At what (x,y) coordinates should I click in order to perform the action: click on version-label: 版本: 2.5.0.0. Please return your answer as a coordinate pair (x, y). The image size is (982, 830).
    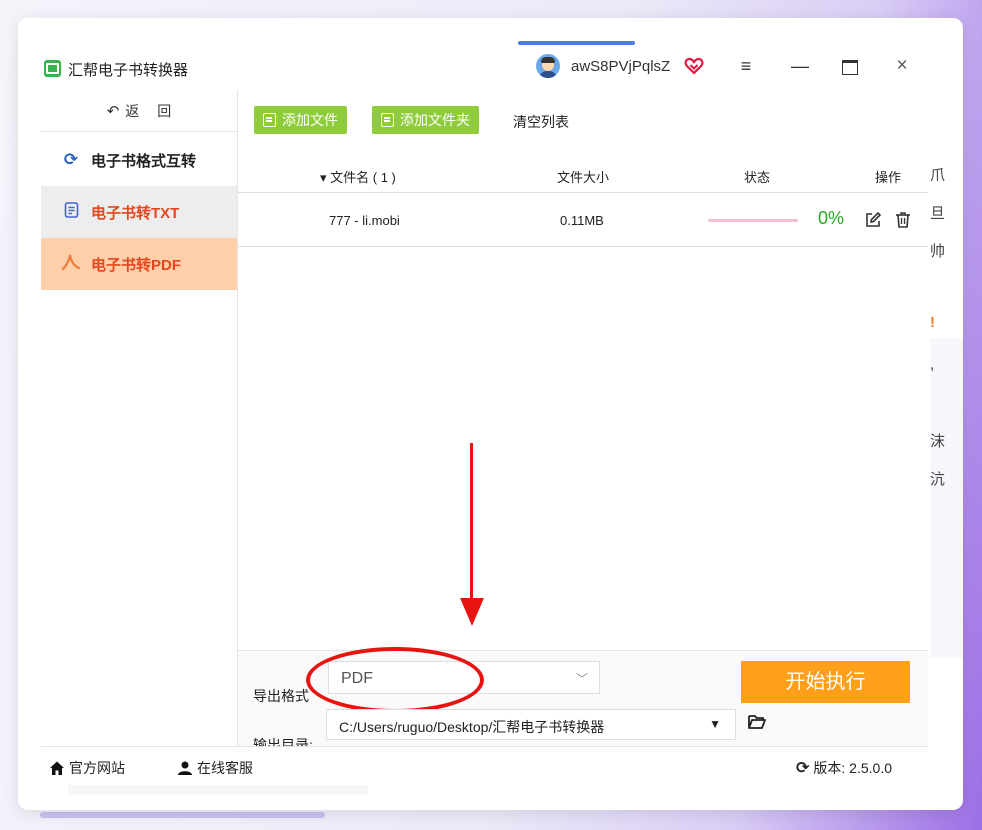
    Looking at the image, I should click on (852, 768).